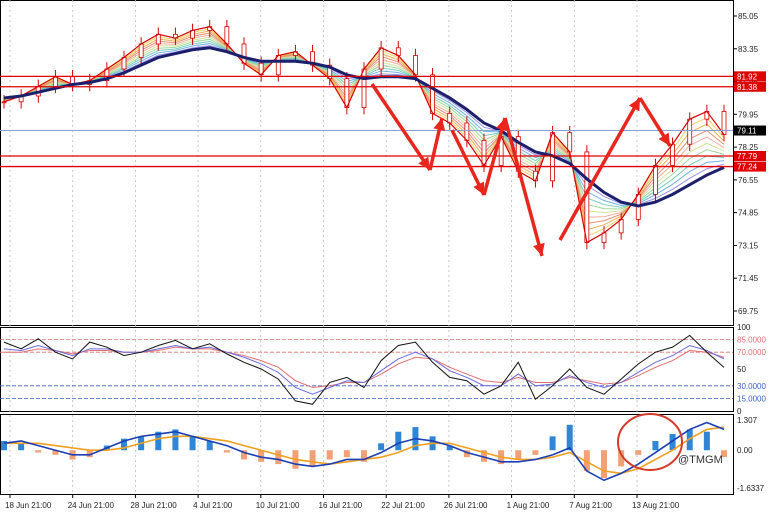 The width and height of the screenshot is (770, 513). Describe the element at coordinates (656, 505) in the screenshot. I see `x-tick-label: 13 Aug 21:00` at that location.